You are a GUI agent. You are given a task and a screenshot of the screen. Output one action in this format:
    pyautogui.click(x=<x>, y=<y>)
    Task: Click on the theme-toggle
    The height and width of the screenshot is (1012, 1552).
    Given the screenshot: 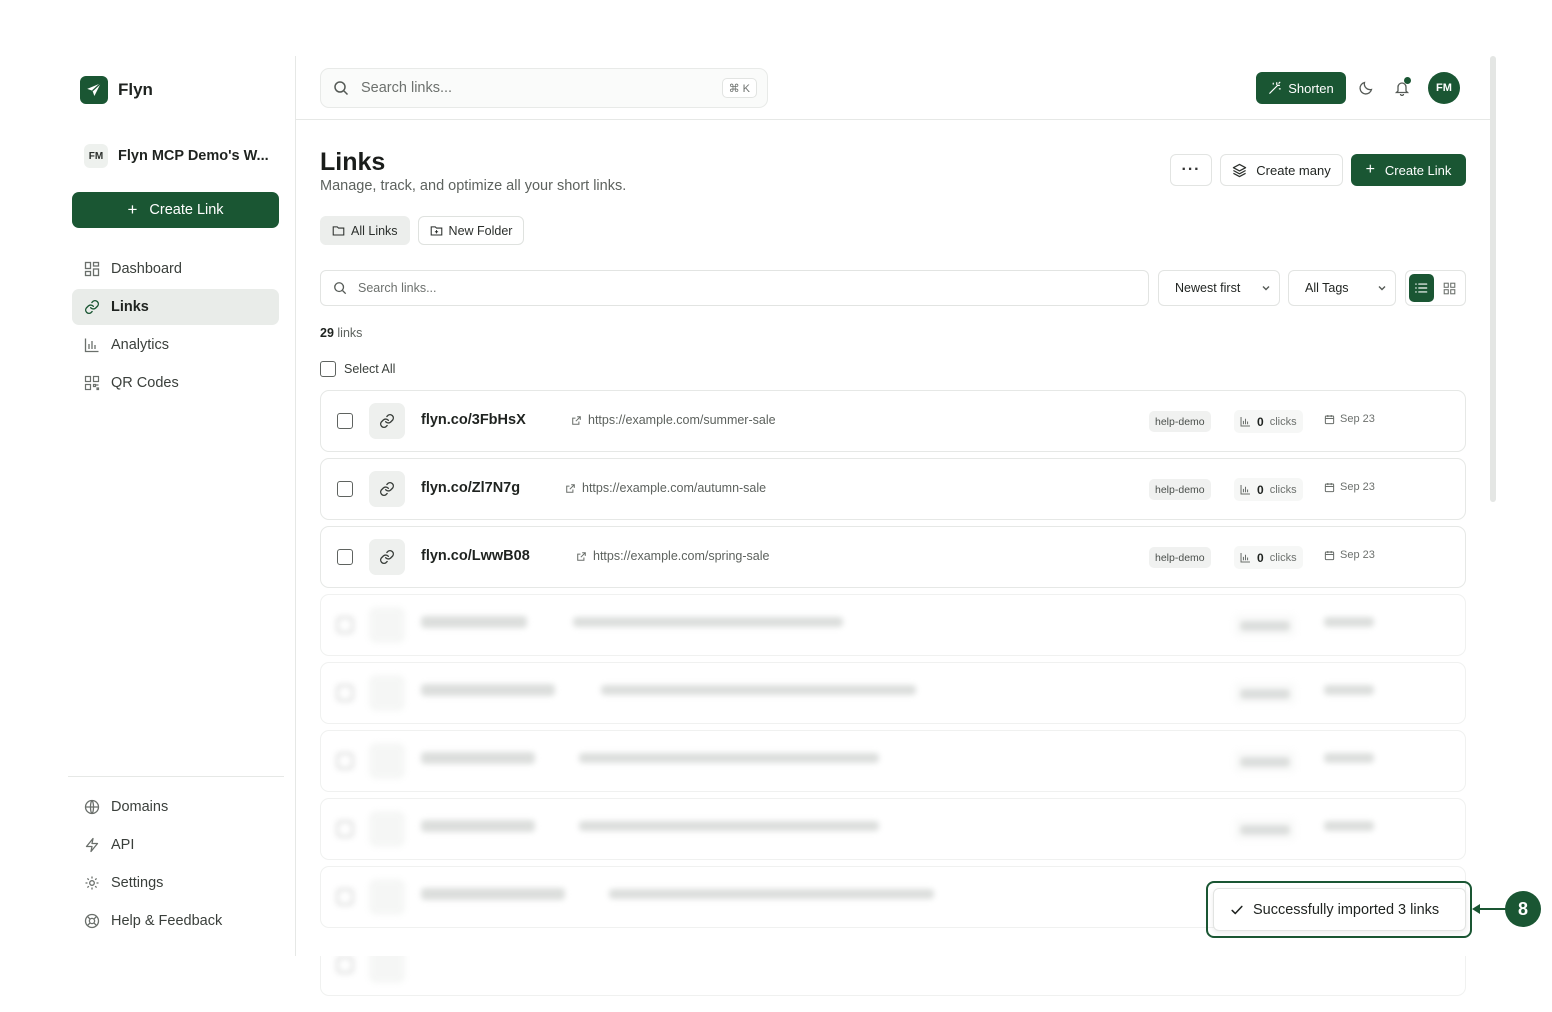 What is the action you would take?
    pyautogui.click(x=1366, y=88)
    